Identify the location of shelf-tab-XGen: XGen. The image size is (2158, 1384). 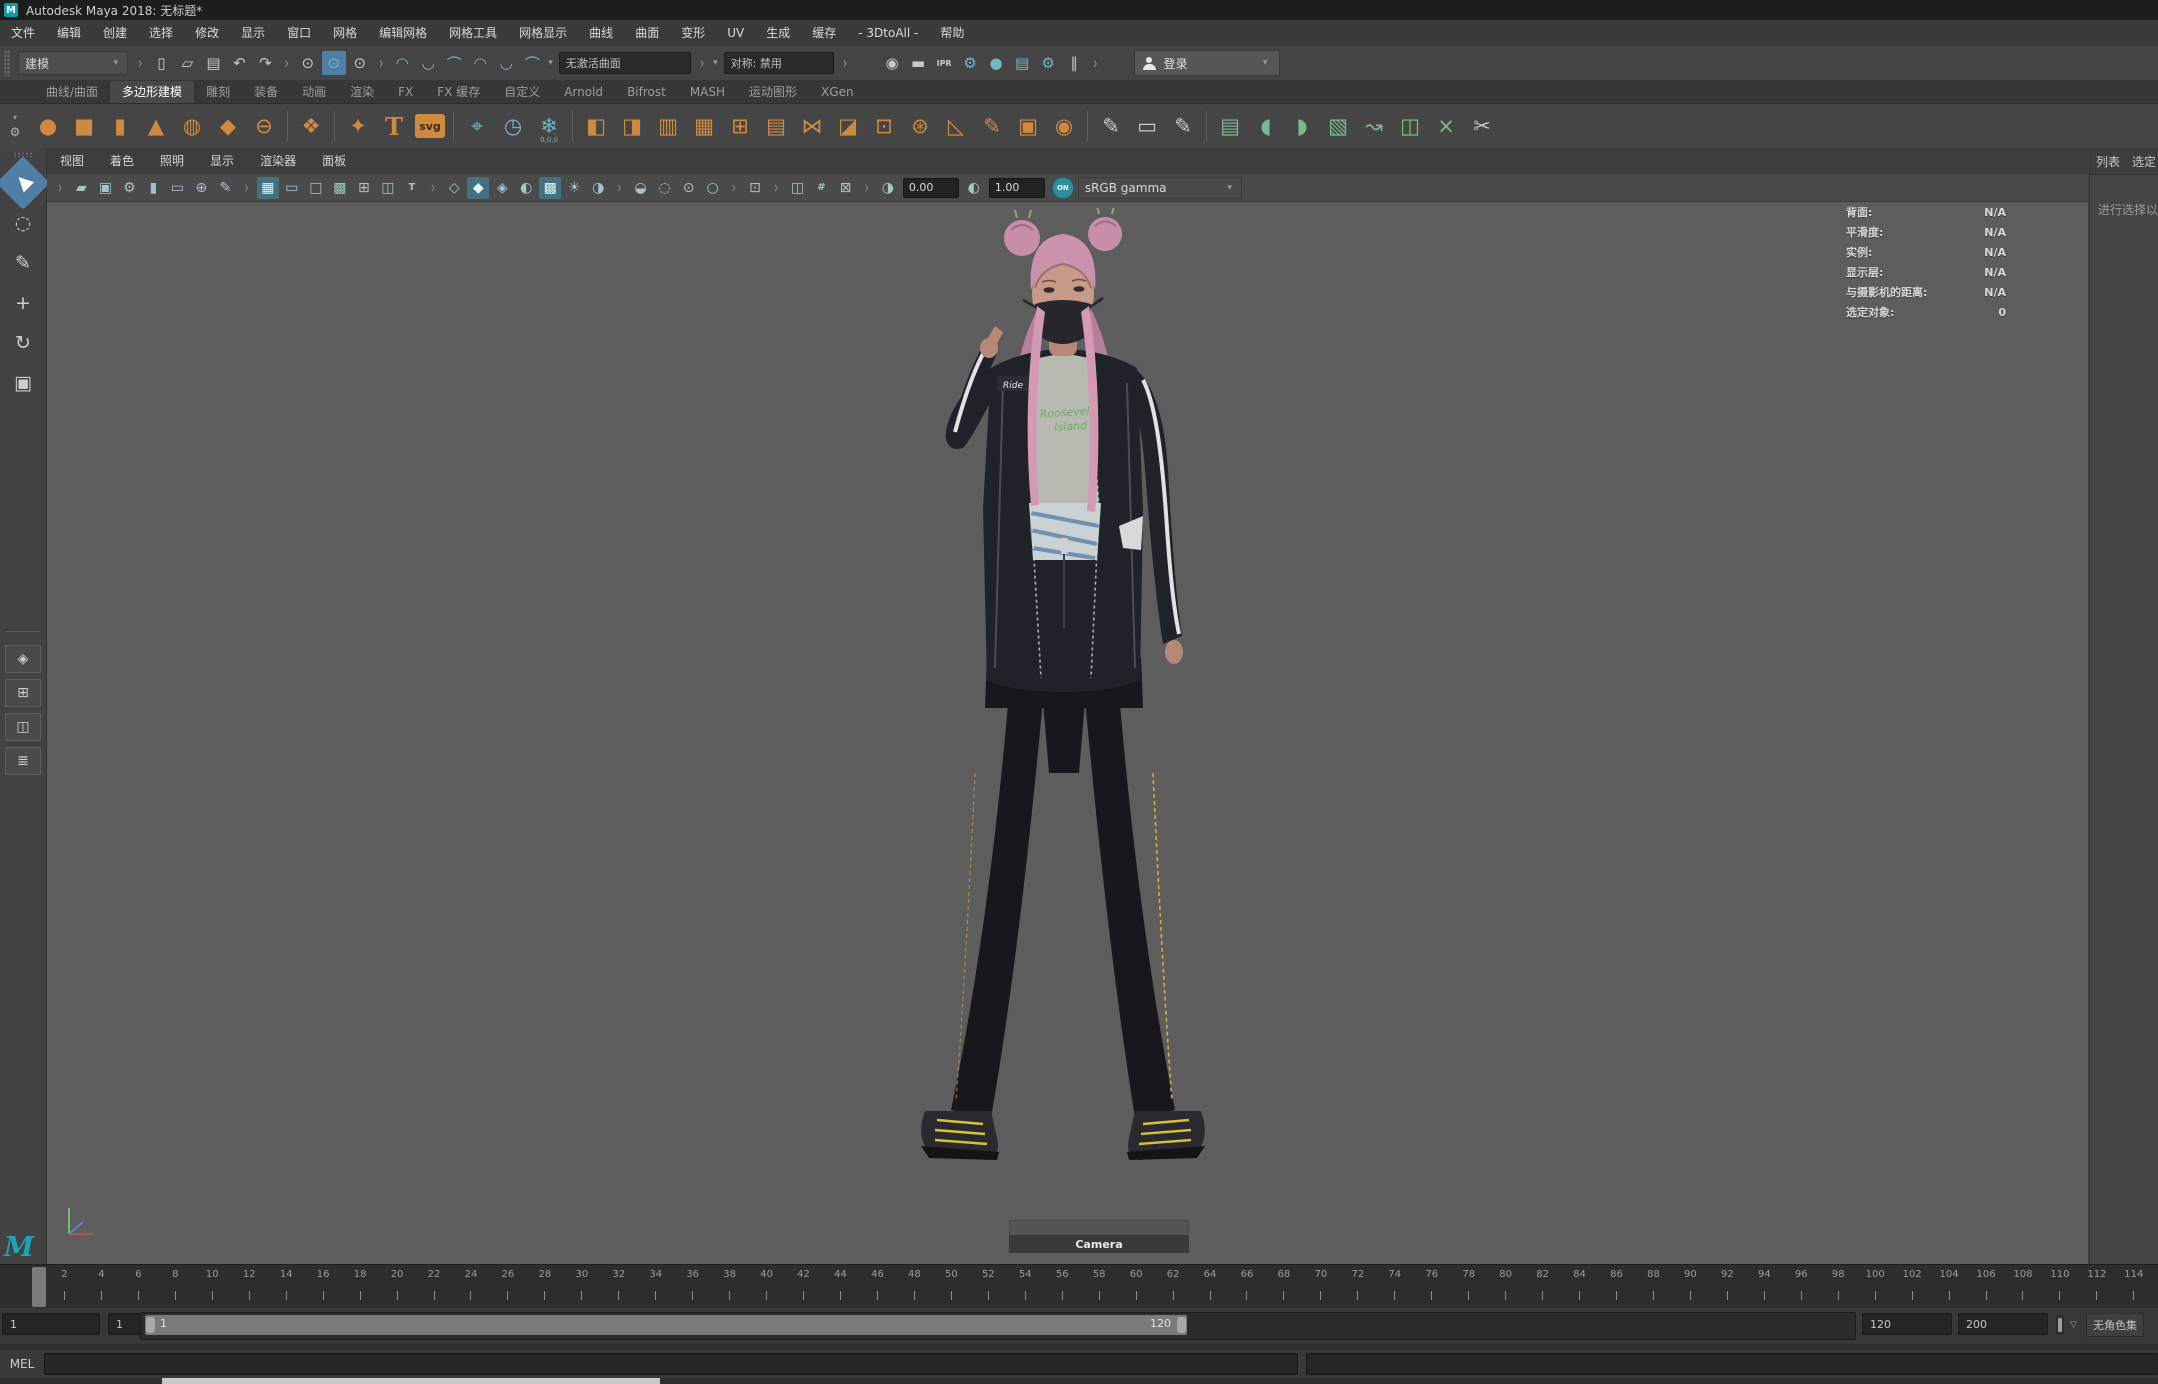
(837, 92).